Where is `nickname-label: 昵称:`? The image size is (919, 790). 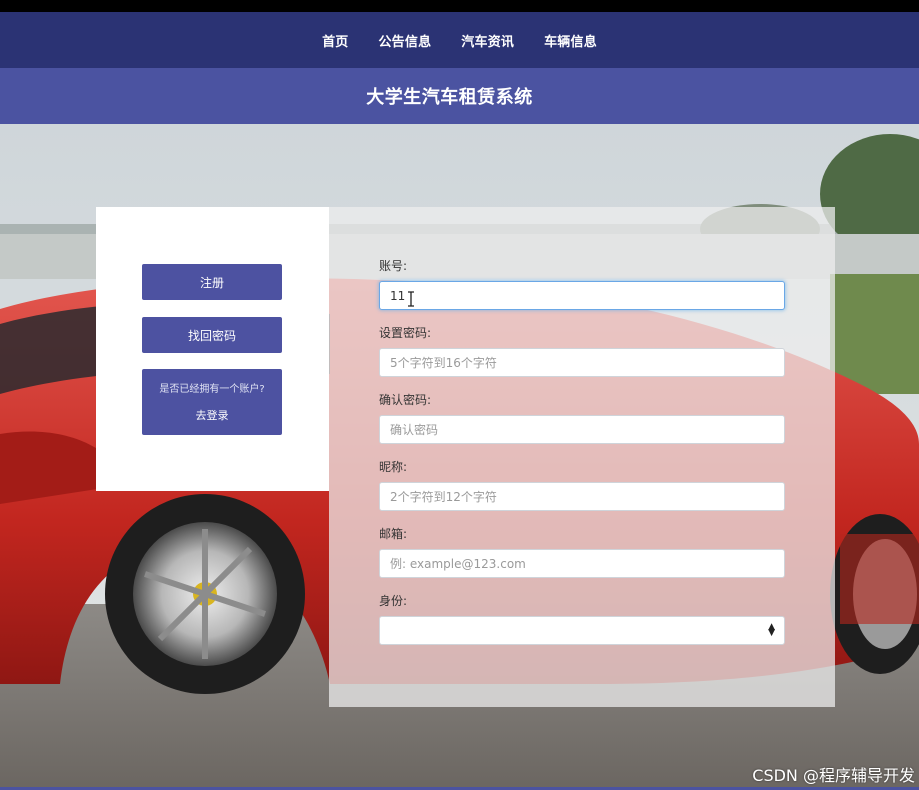 nickname-label: 昵称: is located at coordinates (393, 467).